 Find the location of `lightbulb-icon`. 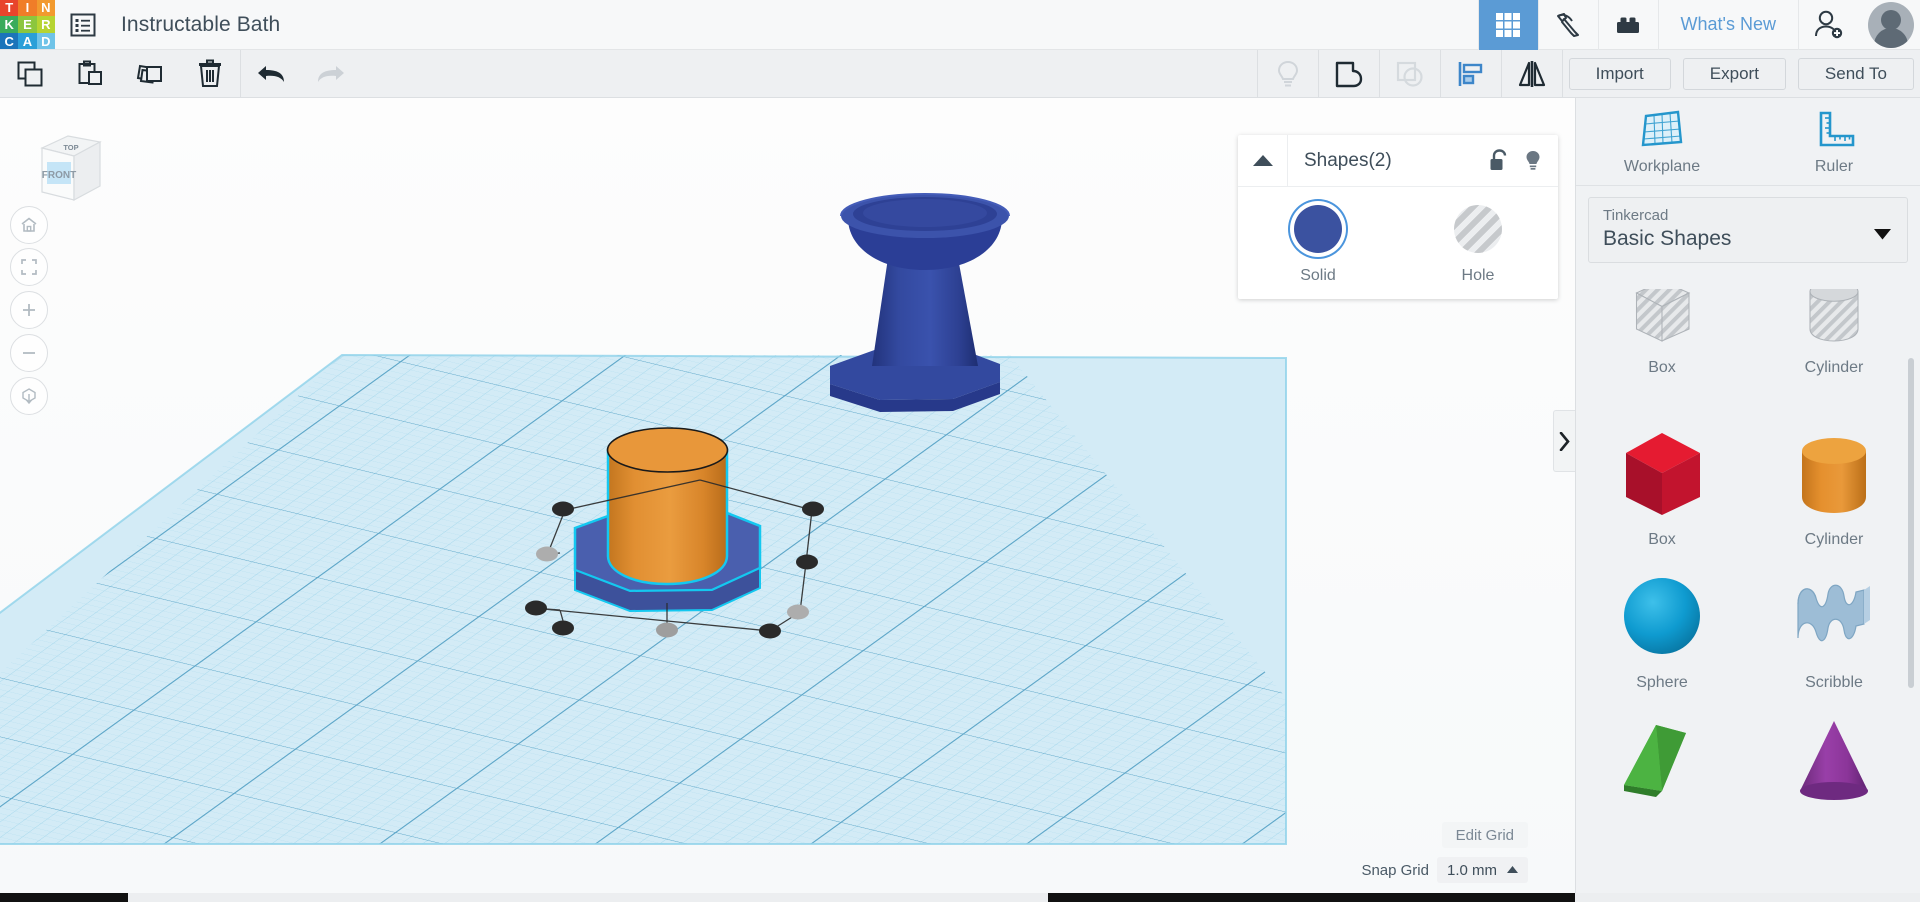

lightbulb-icon is located at coordinates (1287, 73).